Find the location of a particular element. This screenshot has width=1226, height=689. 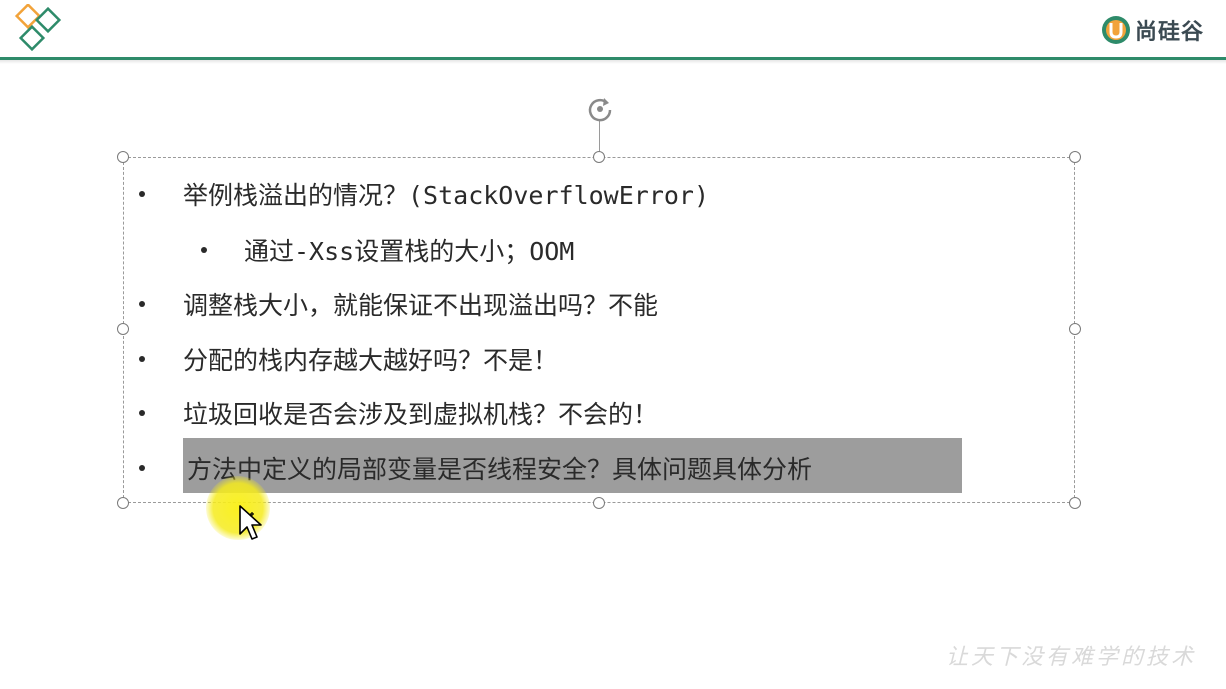

brand-name: 尚硅谷 is located at coordinates (1169, 32).